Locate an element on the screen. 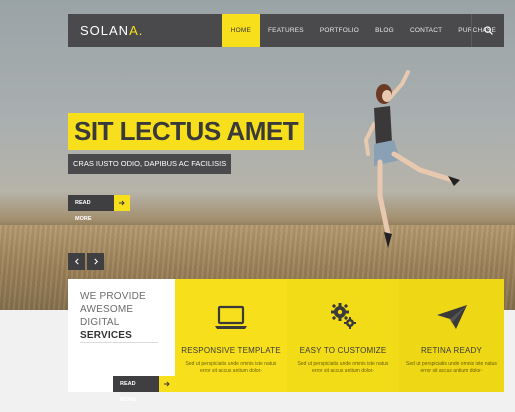 Image resolution: width=515 pixels, height=412 pixels. jumping-woman-image is located at coordinates (411, 159).